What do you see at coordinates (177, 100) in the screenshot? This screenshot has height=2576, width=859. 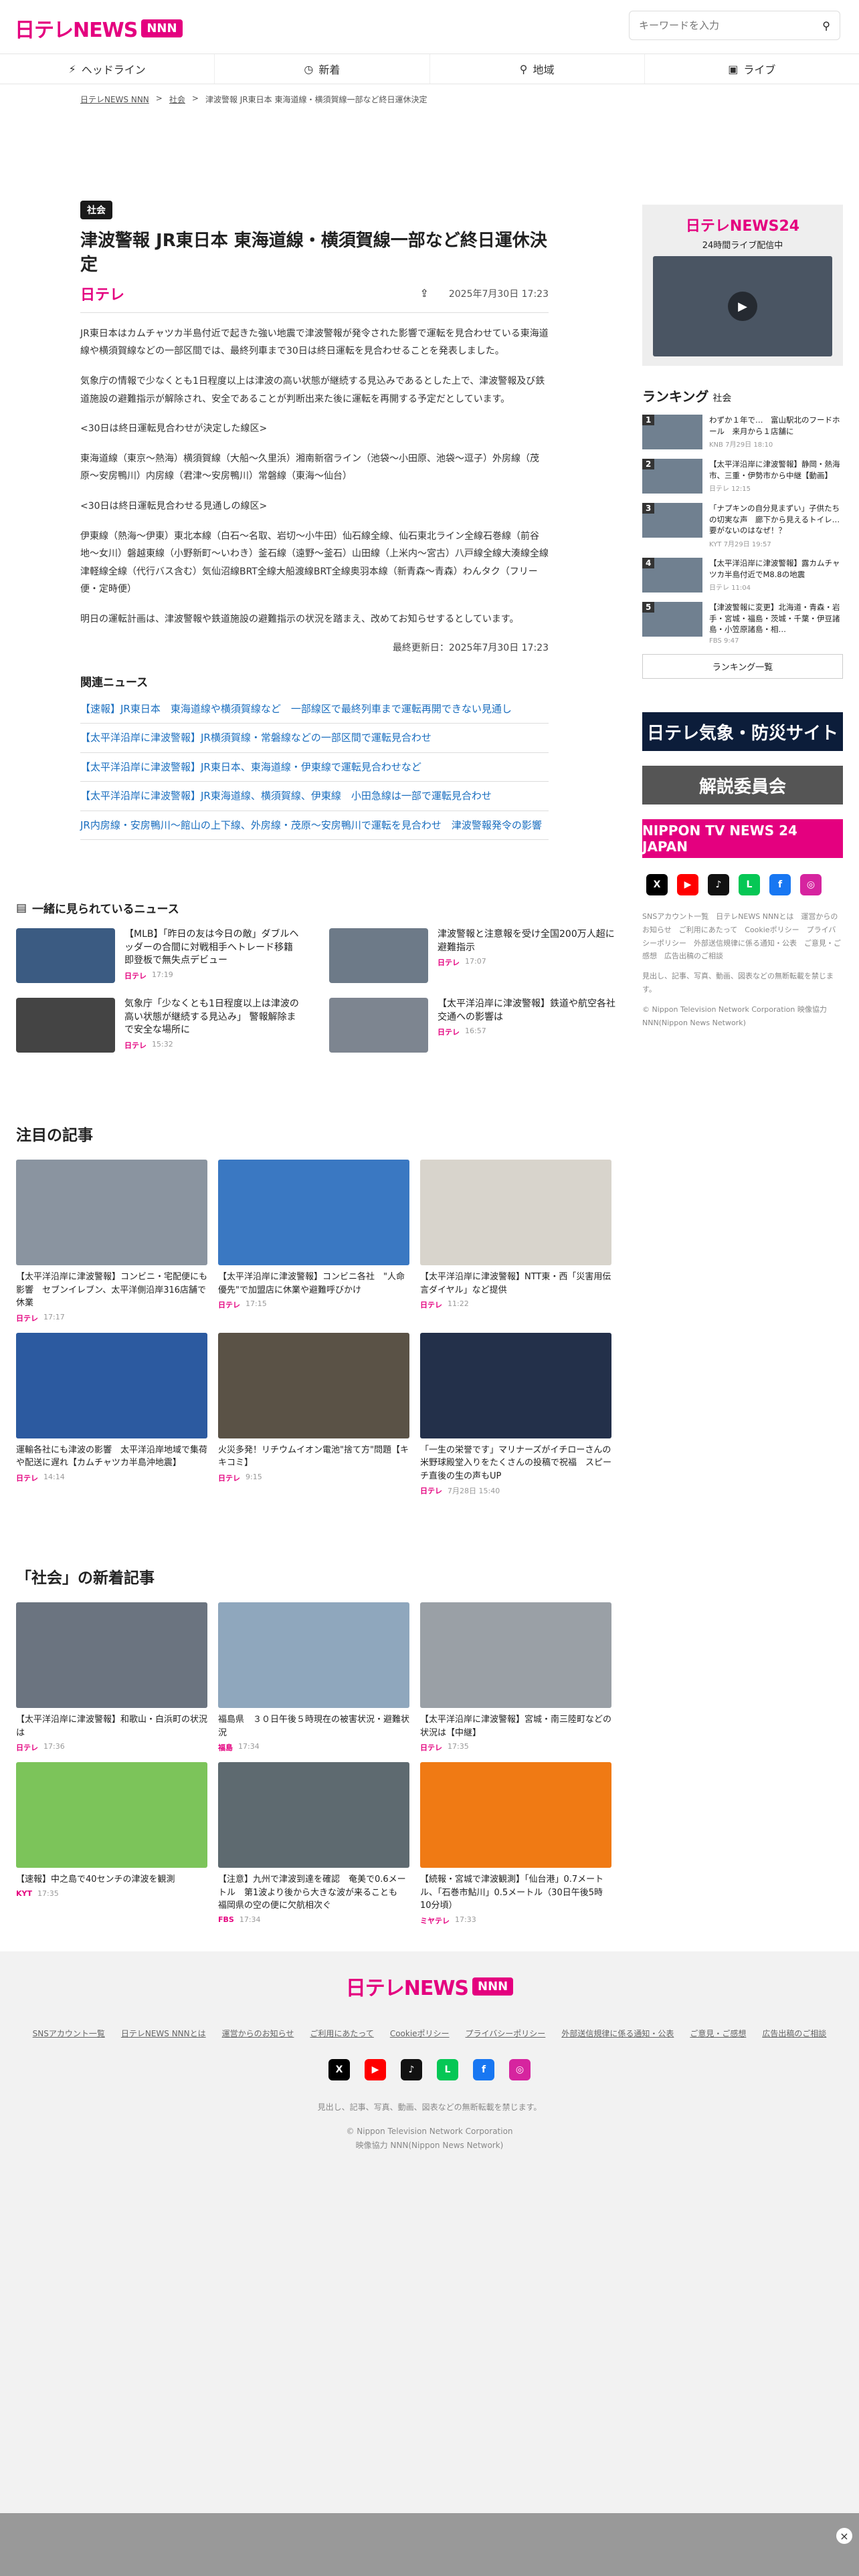 I see `crumb-category: 社会` at bounding box center [177, 100].